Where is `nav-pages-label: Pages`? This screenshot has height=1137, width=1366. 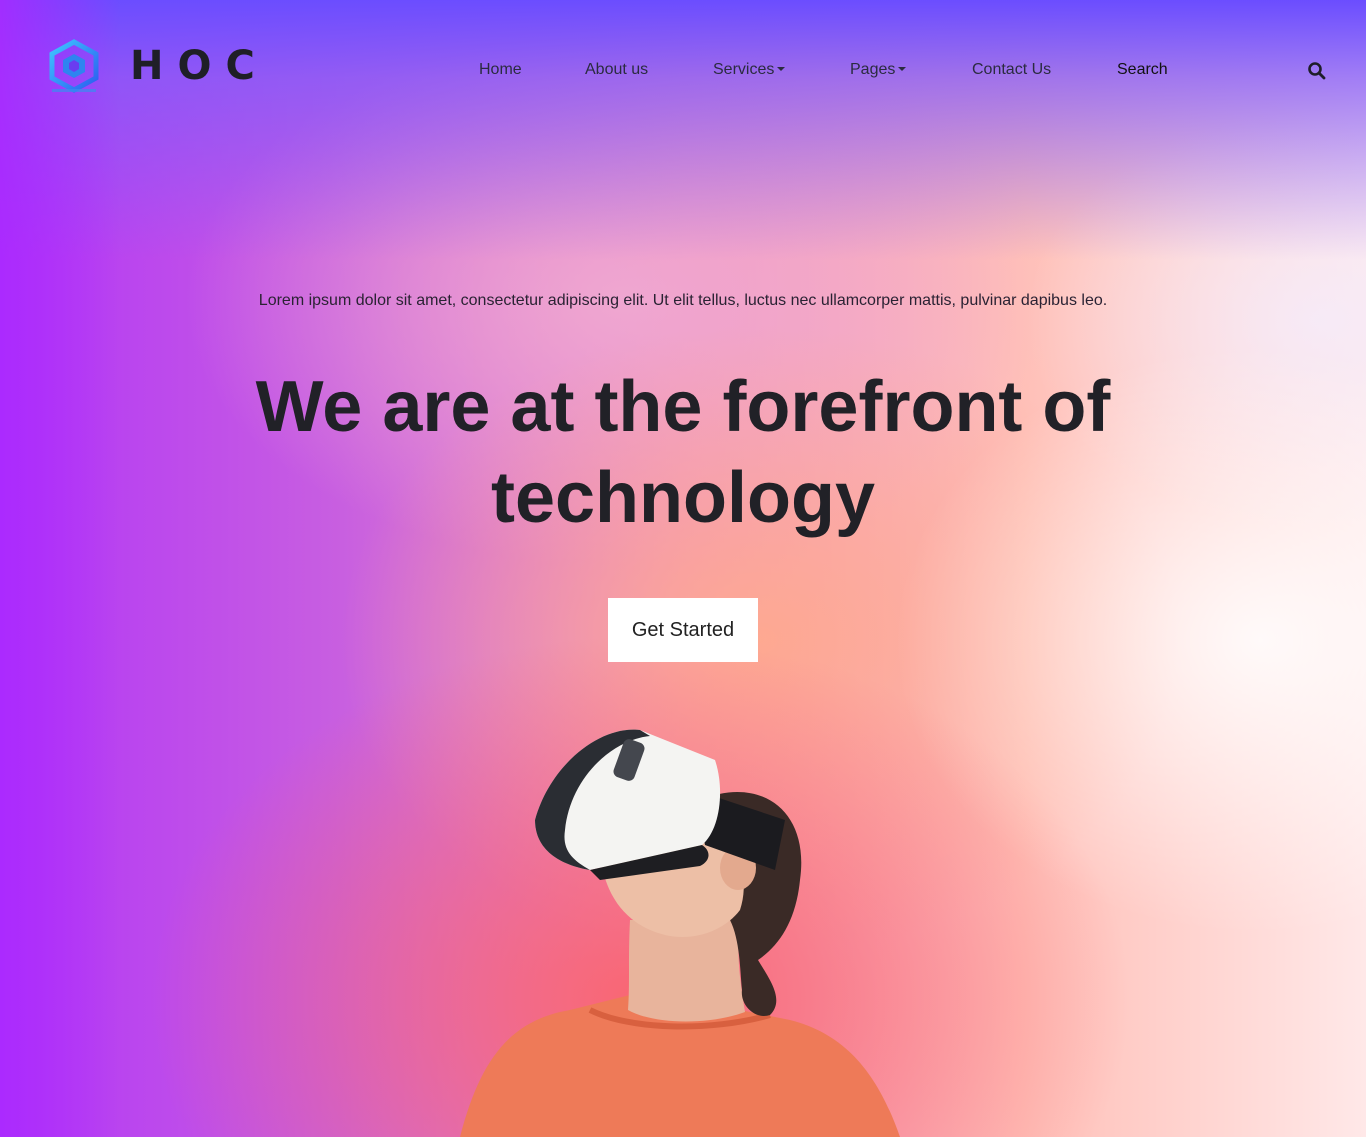 nav-pages-label: Pages is located at coordinates (873, 69).